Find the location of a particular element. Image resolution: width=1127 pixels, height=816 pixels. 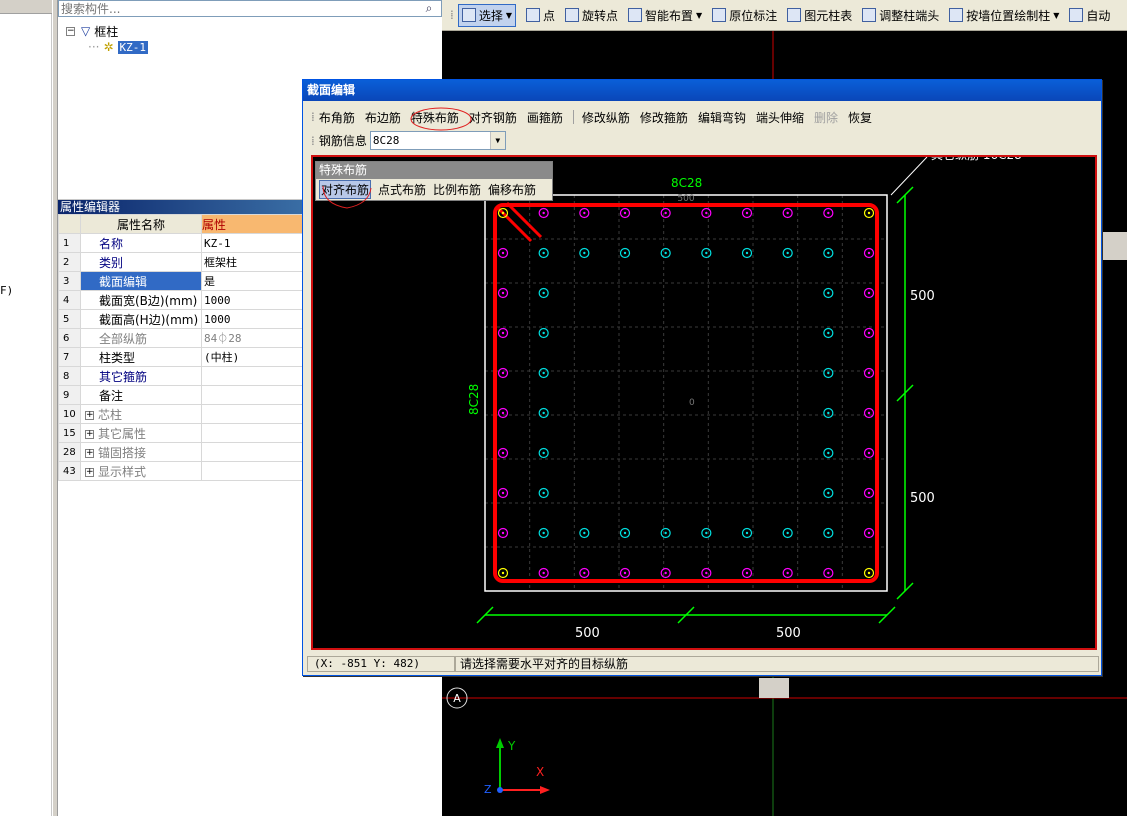

toolbar-button-label: 图元柱表 is located at coordinates (828, 15).